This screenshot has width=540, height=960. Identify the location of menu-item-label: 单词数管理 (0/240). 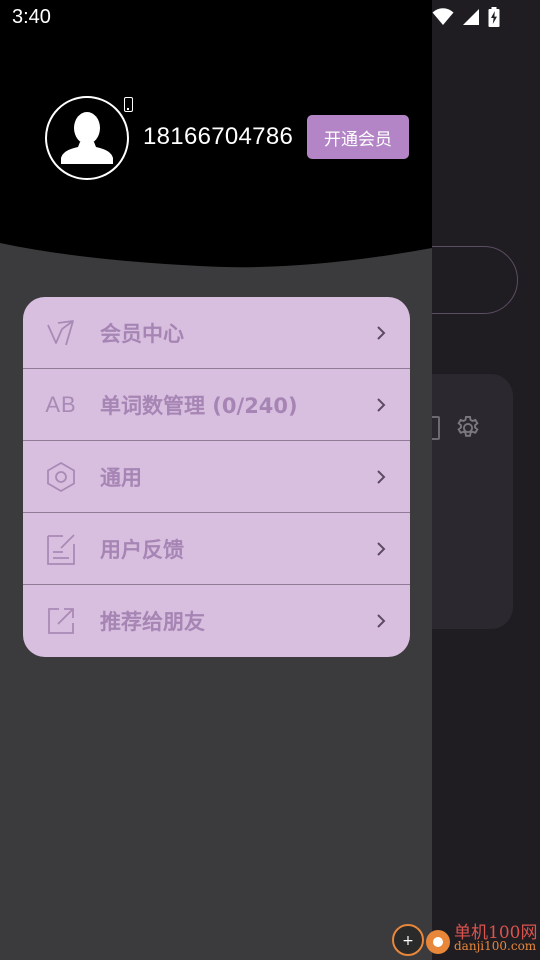
(199, 405).